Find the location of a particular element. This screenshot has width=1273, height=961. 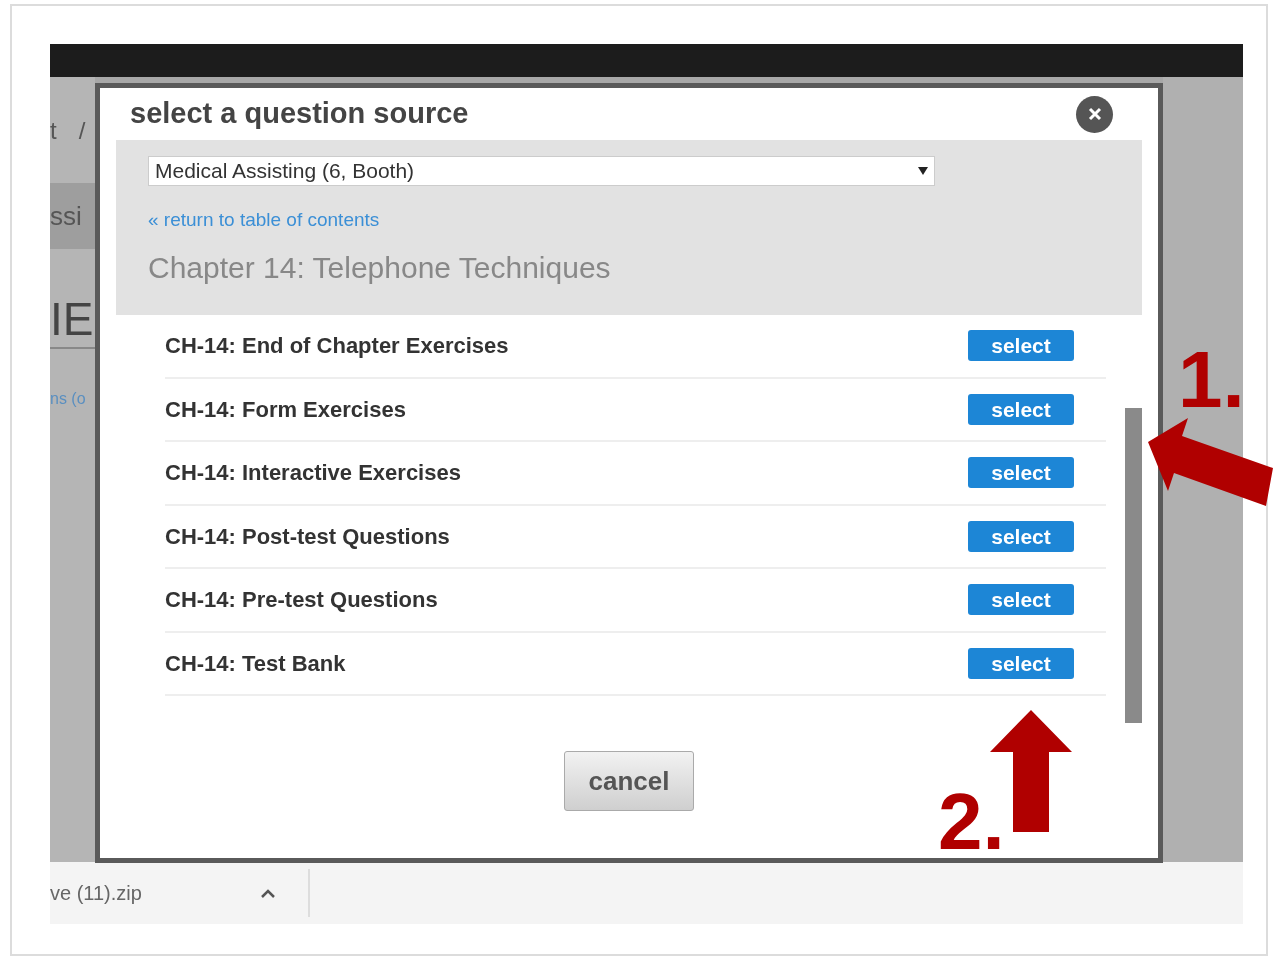

page-text: ns (o is located at coordinates (68, 398).